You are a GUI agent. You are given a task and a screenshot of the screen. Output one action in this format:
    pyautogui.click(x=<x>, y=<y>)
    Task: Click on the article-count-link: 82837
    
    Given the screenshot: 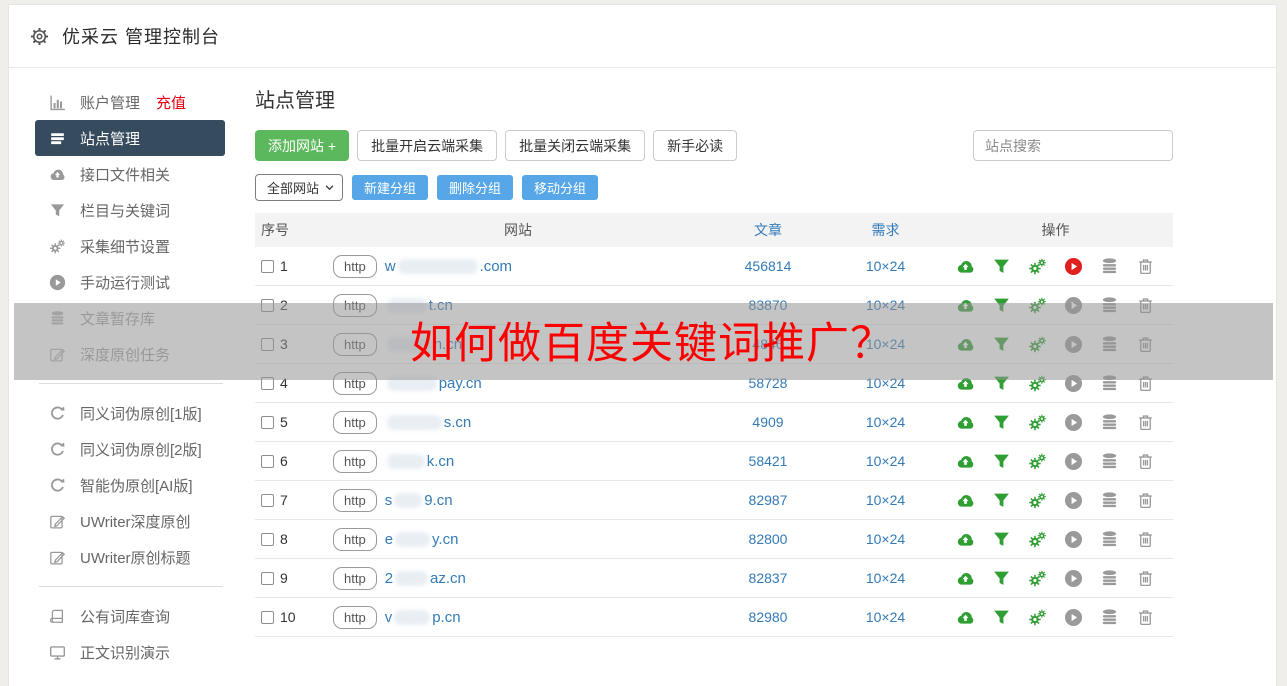 What is the action you would take?
    pyautogui.click(x=768, y=578)
    